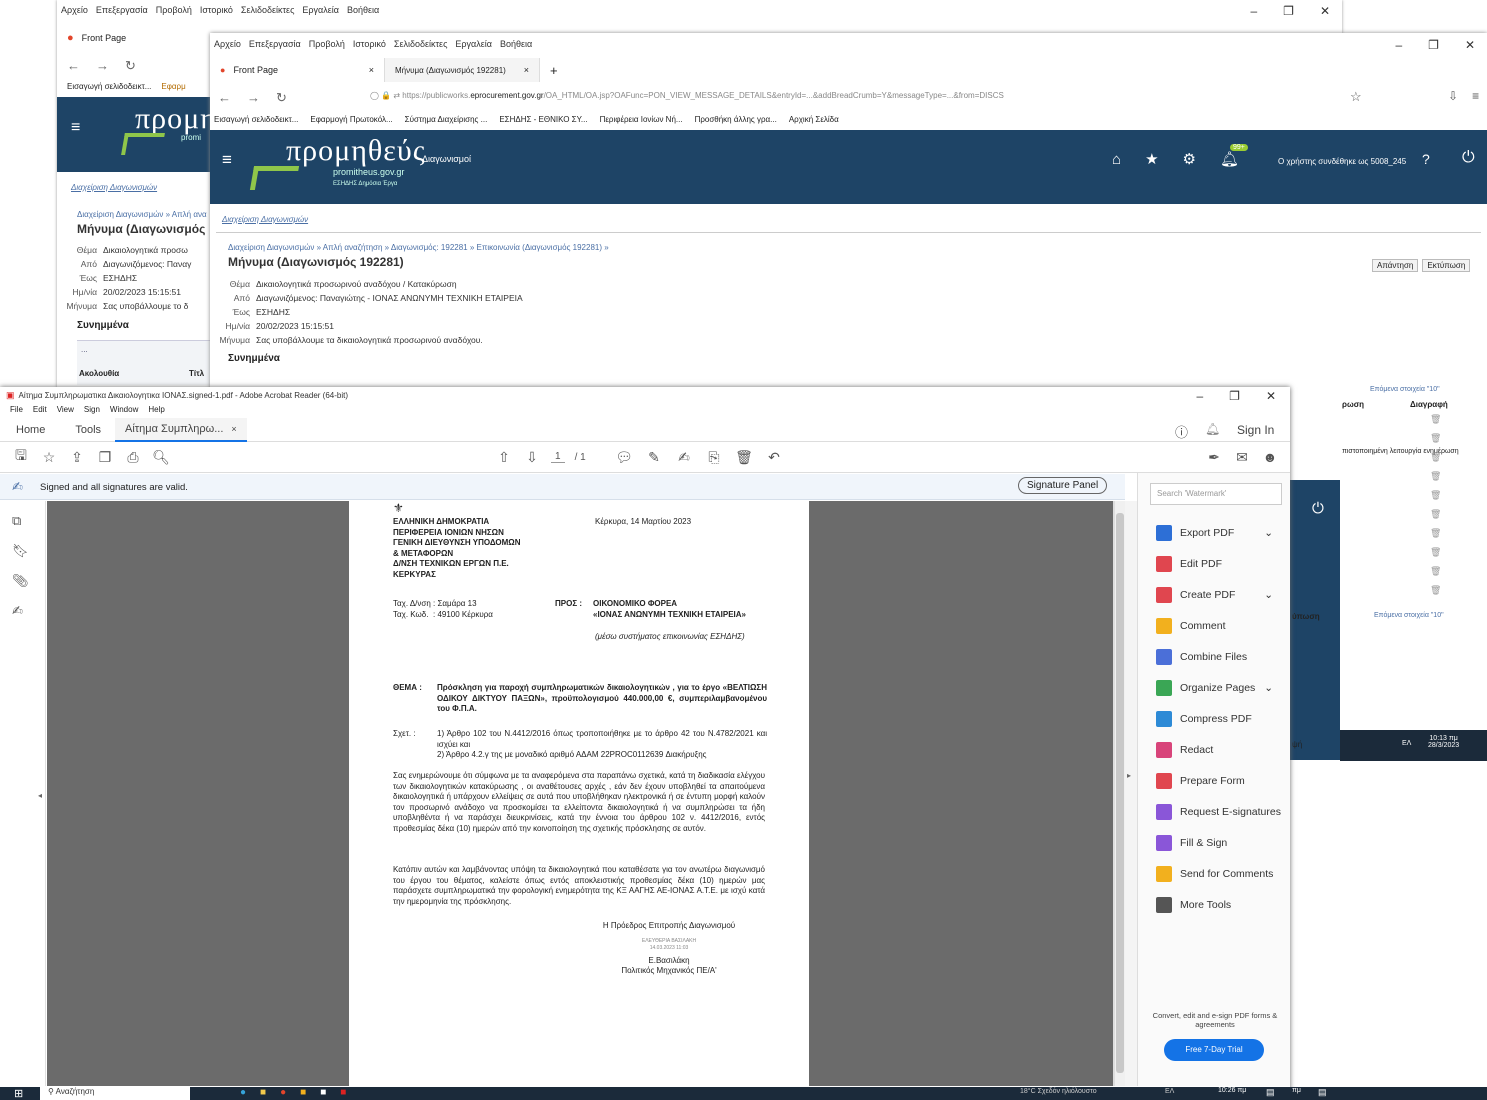 The height and width of the screenshot is (1100, 1487). Describe the element at coordinates (1214, 811) in the screenshot. I see `tool-item: Request E-signatures` at that location.